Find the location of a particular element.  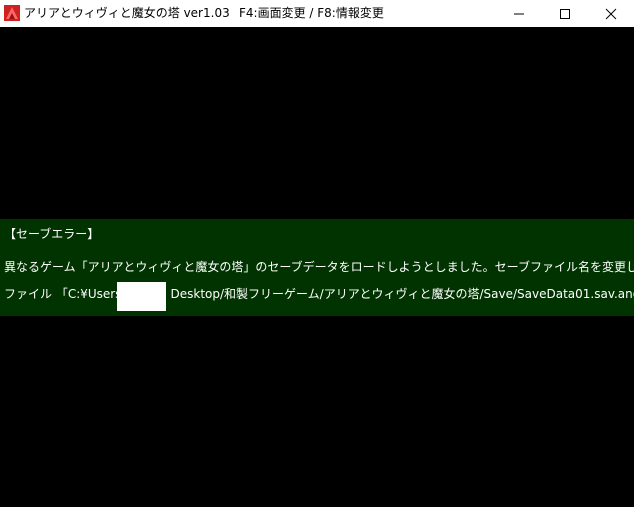

title-bar: アリアとウィヴィと魔女の塔 ver1.03 F4:画面変更 / F8:情報変更 is located at coordinates (317, 13).